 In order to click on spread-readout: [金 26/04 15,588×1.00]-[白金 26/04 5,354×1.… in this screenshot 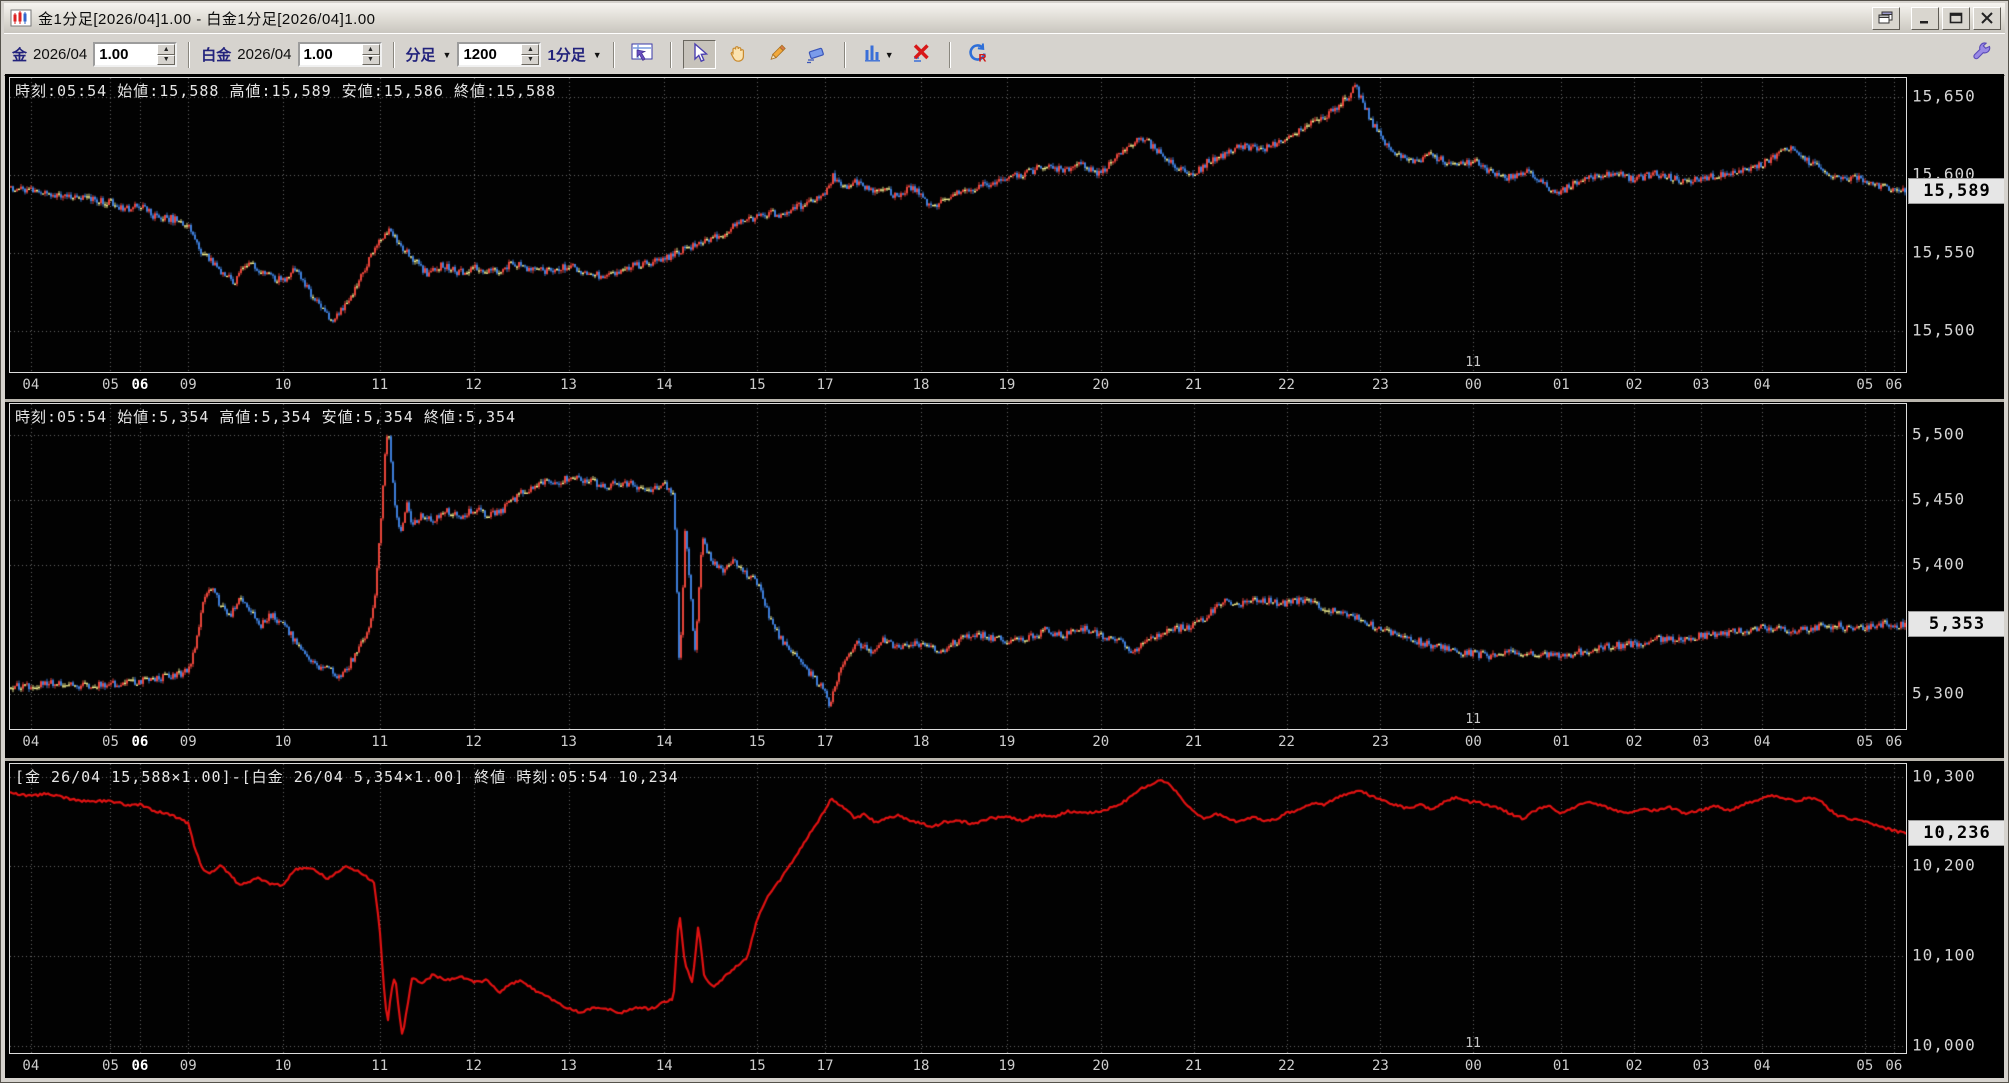, I will do `click(347, 777)`.